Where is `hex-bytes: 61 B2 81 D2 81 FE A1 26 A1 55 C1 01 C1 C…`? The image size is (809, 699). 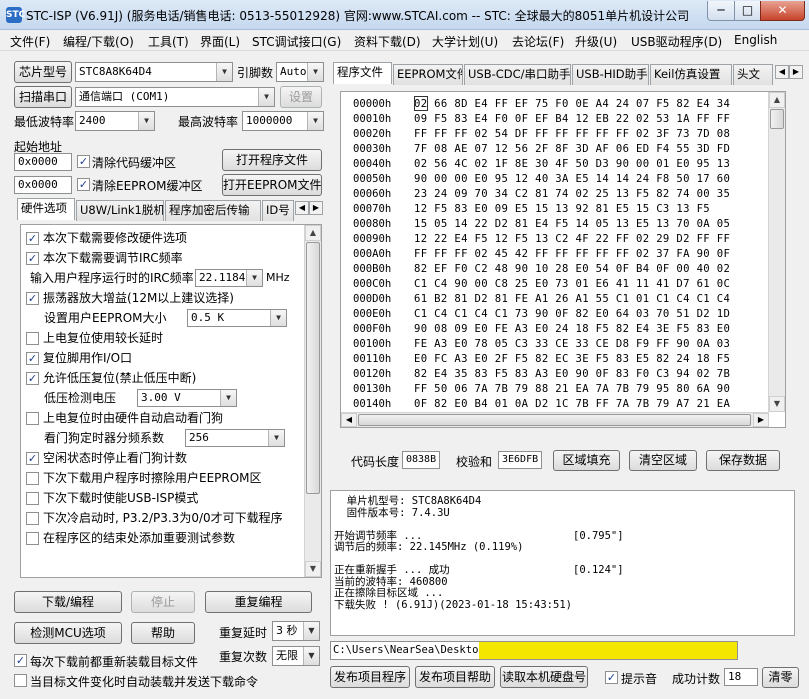 hex-bytes: 61 B2 81 D2 81 FE A1 26 A1 55 C1 01 C1 C… is located at coordinates (572, 299).